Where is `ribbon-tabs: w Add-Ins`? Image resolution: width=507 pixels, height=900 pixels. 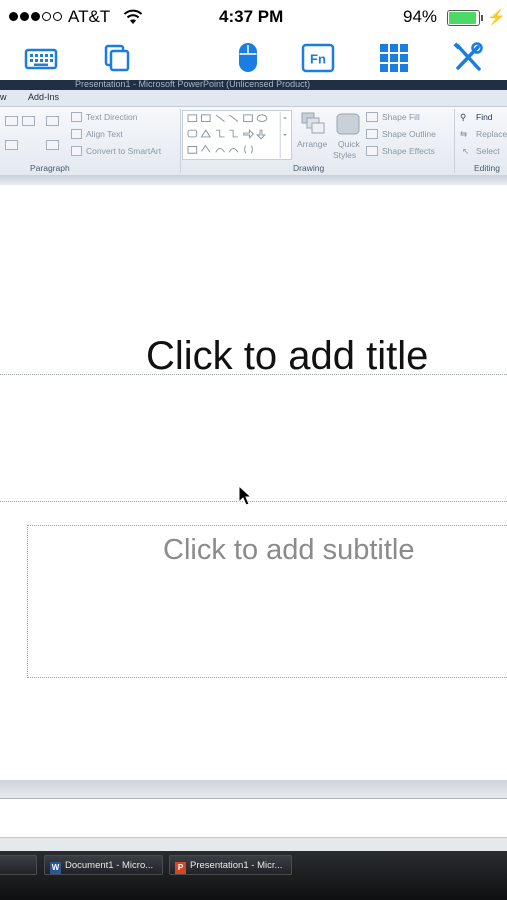
ribbon-tabs: w Add-Ins is located at coordinates (253, 98).